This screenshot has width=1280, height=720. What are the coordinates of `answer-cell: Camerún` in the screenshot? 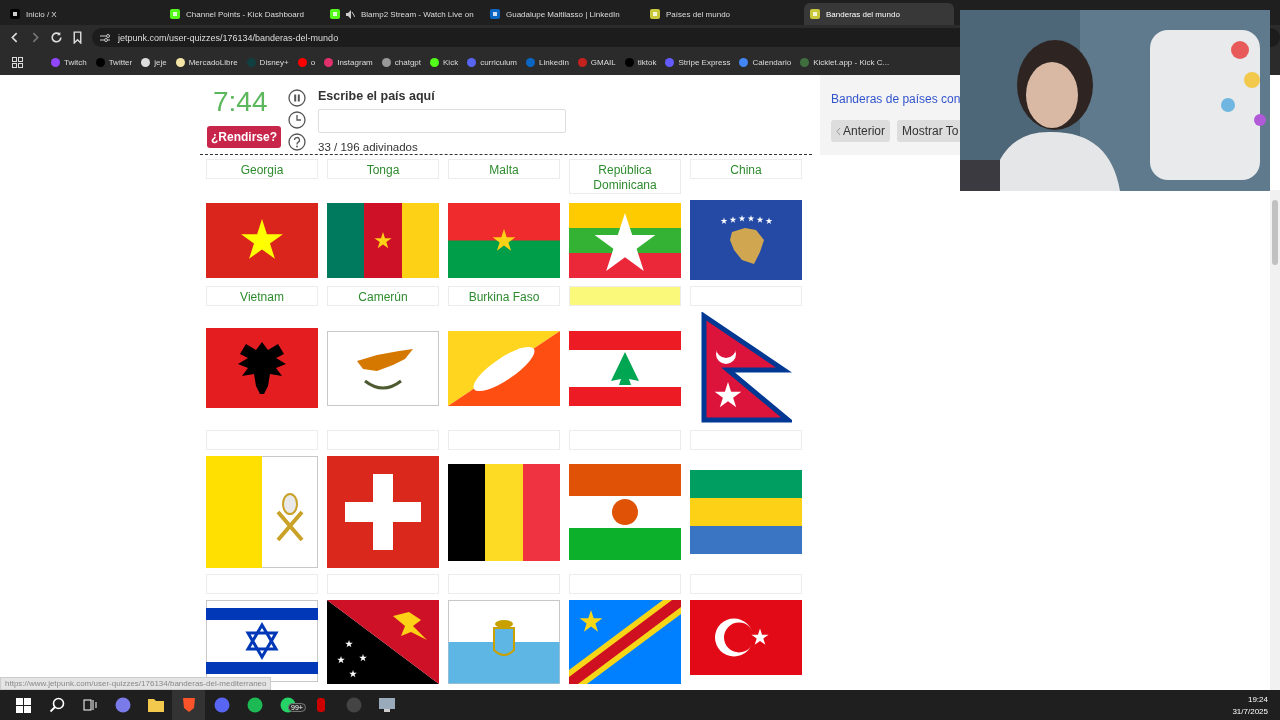 It's located at (383, 296).